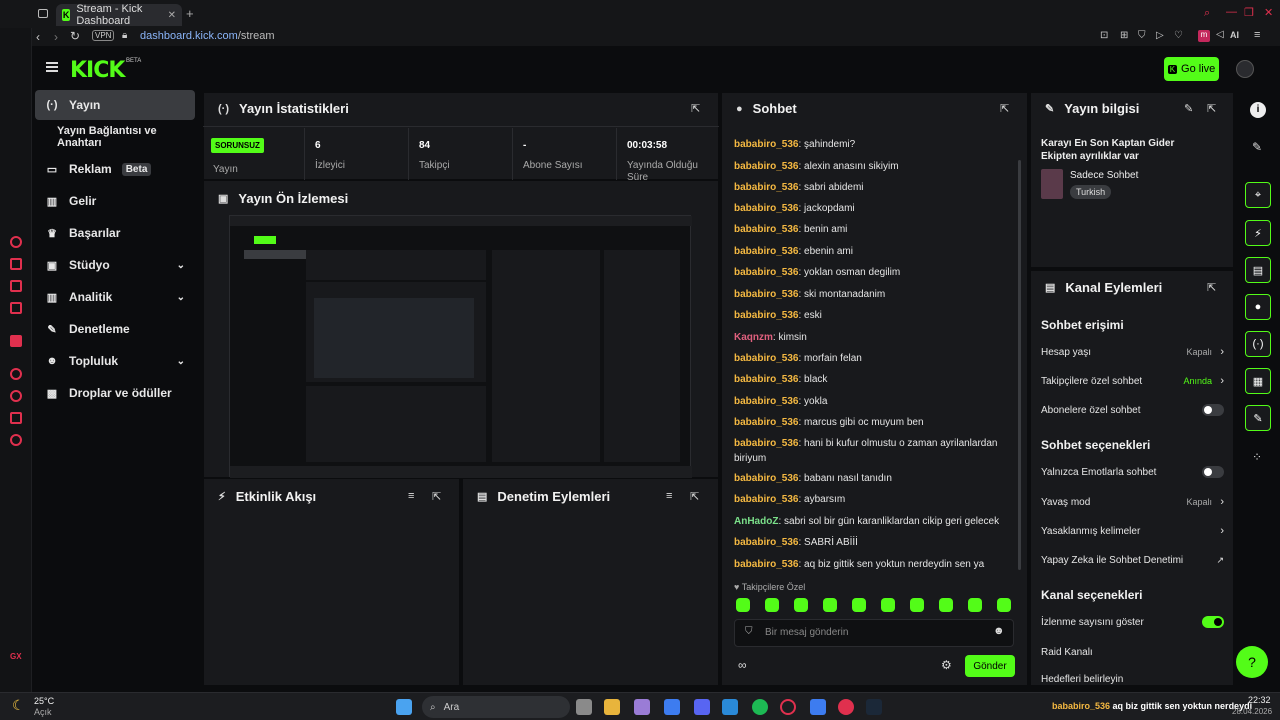  Describe the element at coordinates (612, 707) in the screenshot. I see `file-explorer-icon` at that location.